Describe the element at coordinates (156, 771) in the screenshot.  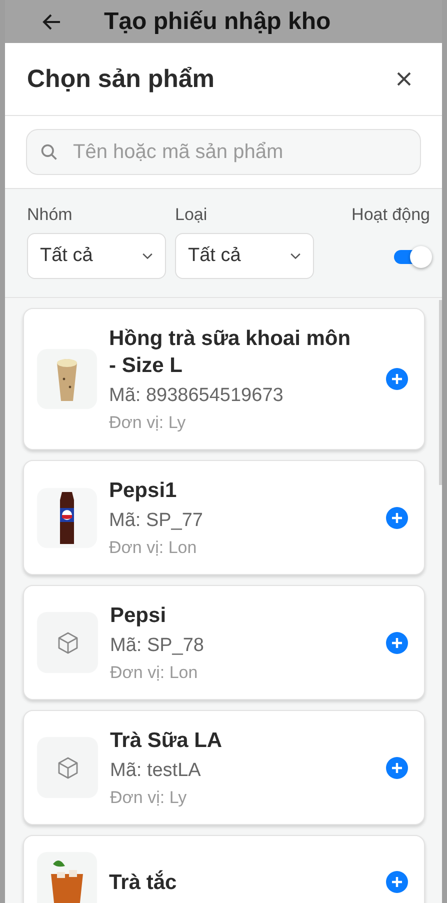
I see `product-code: Mã: testLA` at that location.